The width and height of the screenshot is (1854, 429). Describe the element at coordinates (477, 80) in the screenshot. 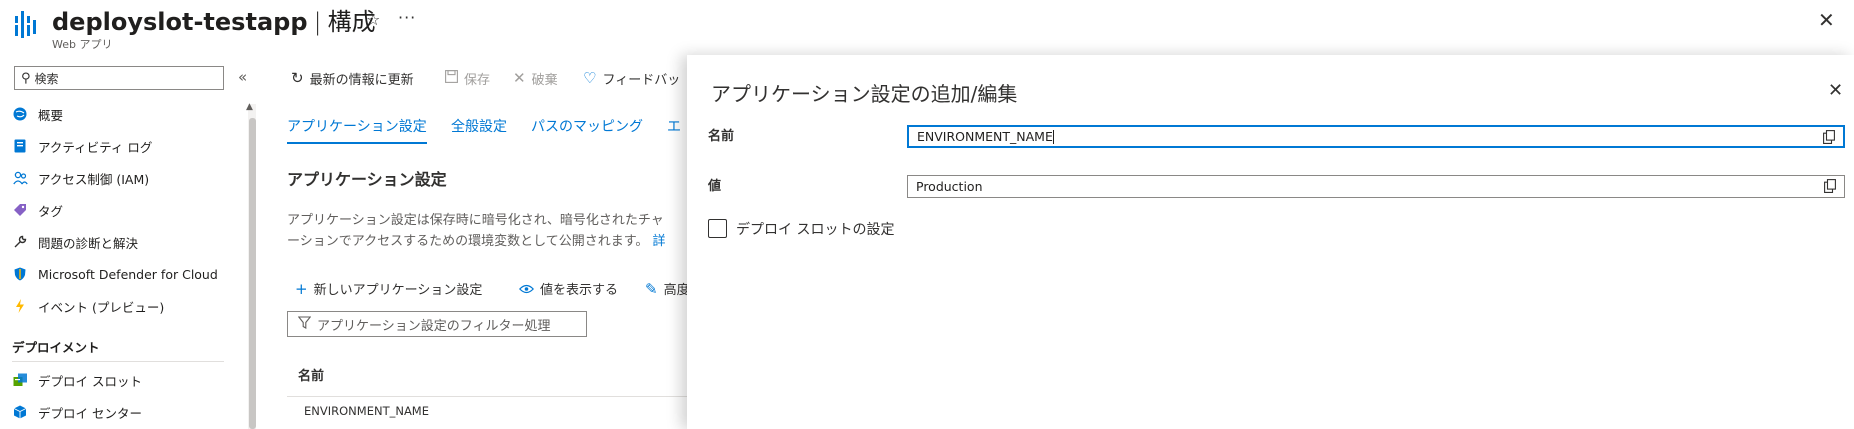

I see `save-label: 保存` at that location.